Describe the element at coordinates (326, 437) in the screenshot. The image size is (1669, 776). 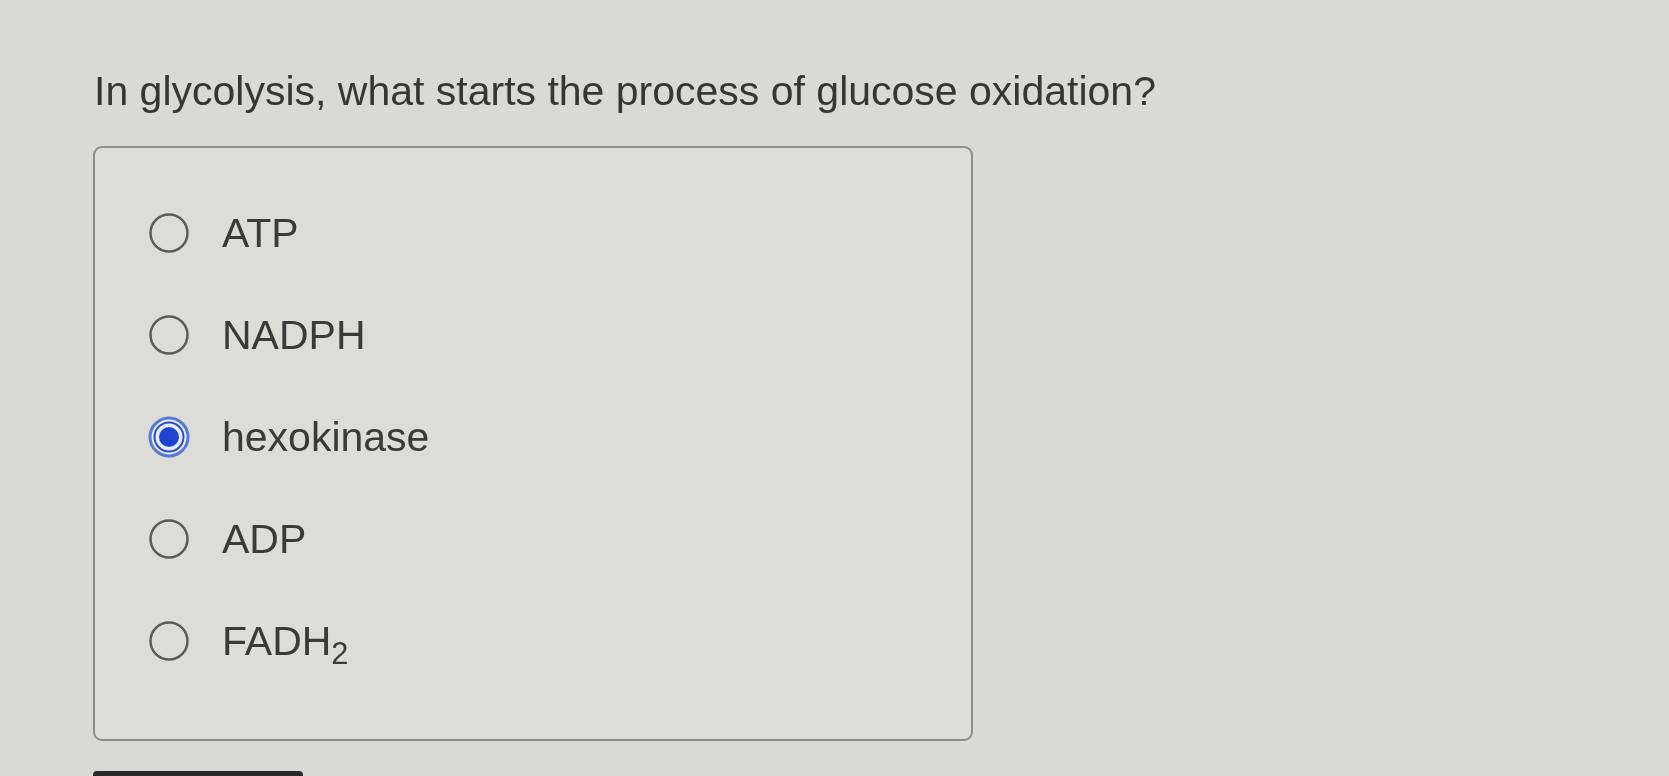
I see `option-label: hexokinase` at that location.